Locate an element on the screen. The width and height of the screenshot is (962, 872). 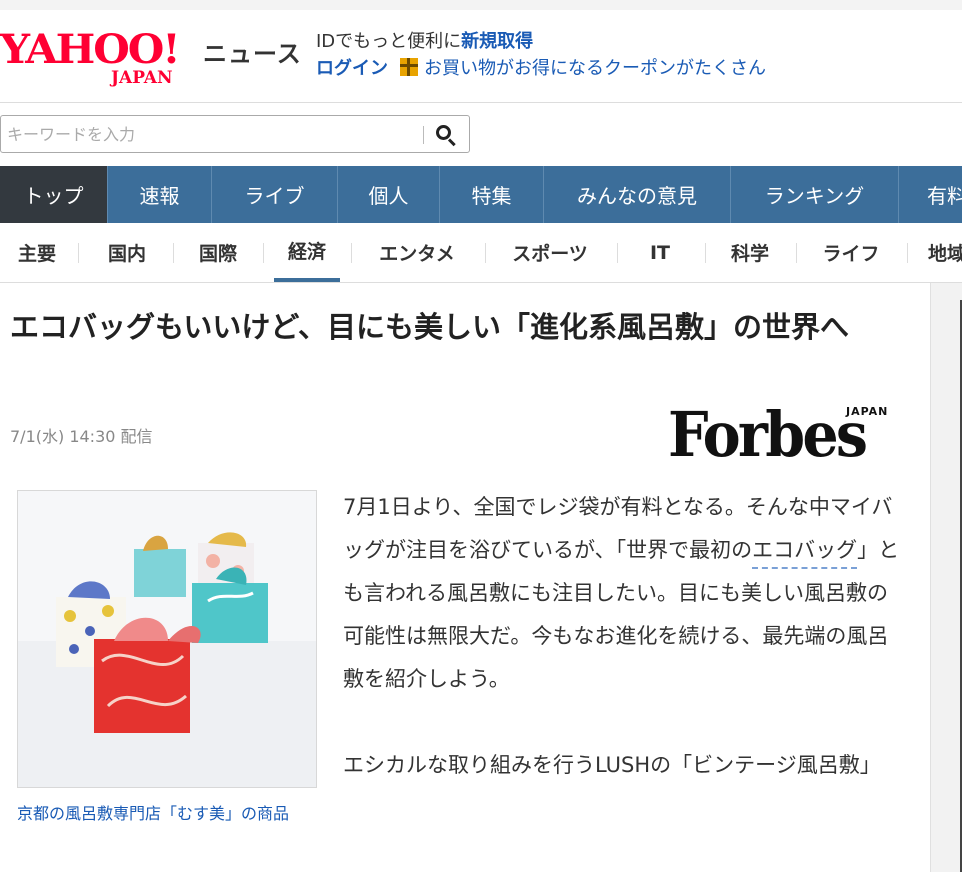
coupon-link: お買い物がお得になるクーポンがたくさん is located at coordinates (595, 67).